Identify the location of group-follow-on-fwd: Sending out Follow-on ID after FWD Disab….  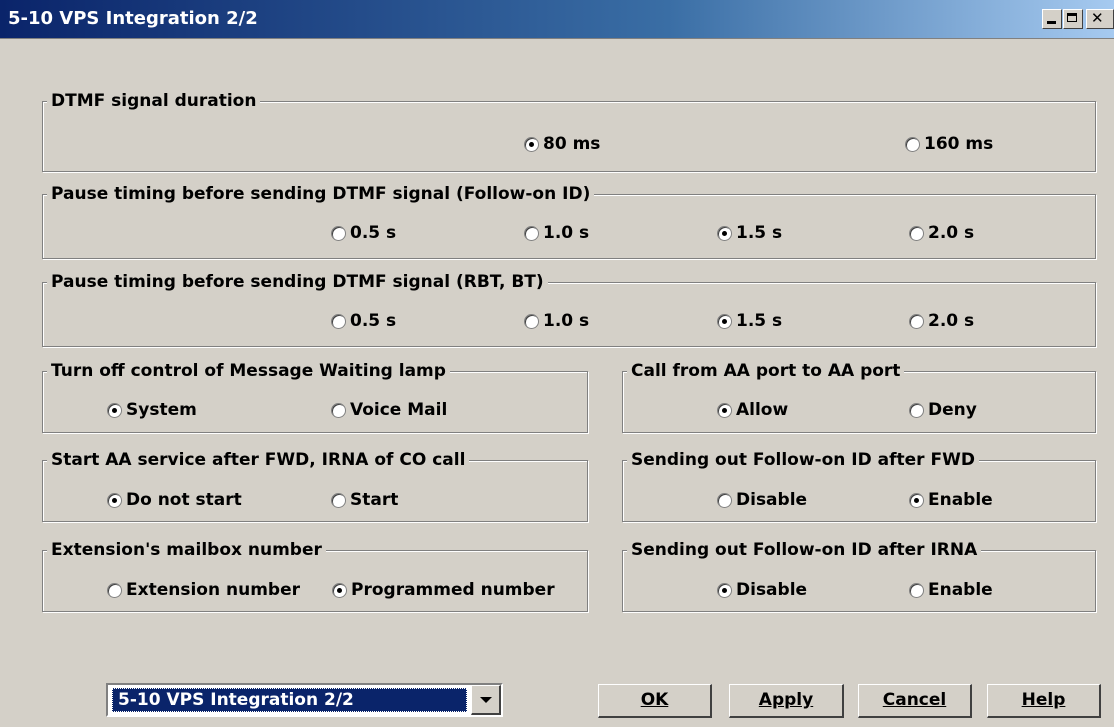
(859, 485).